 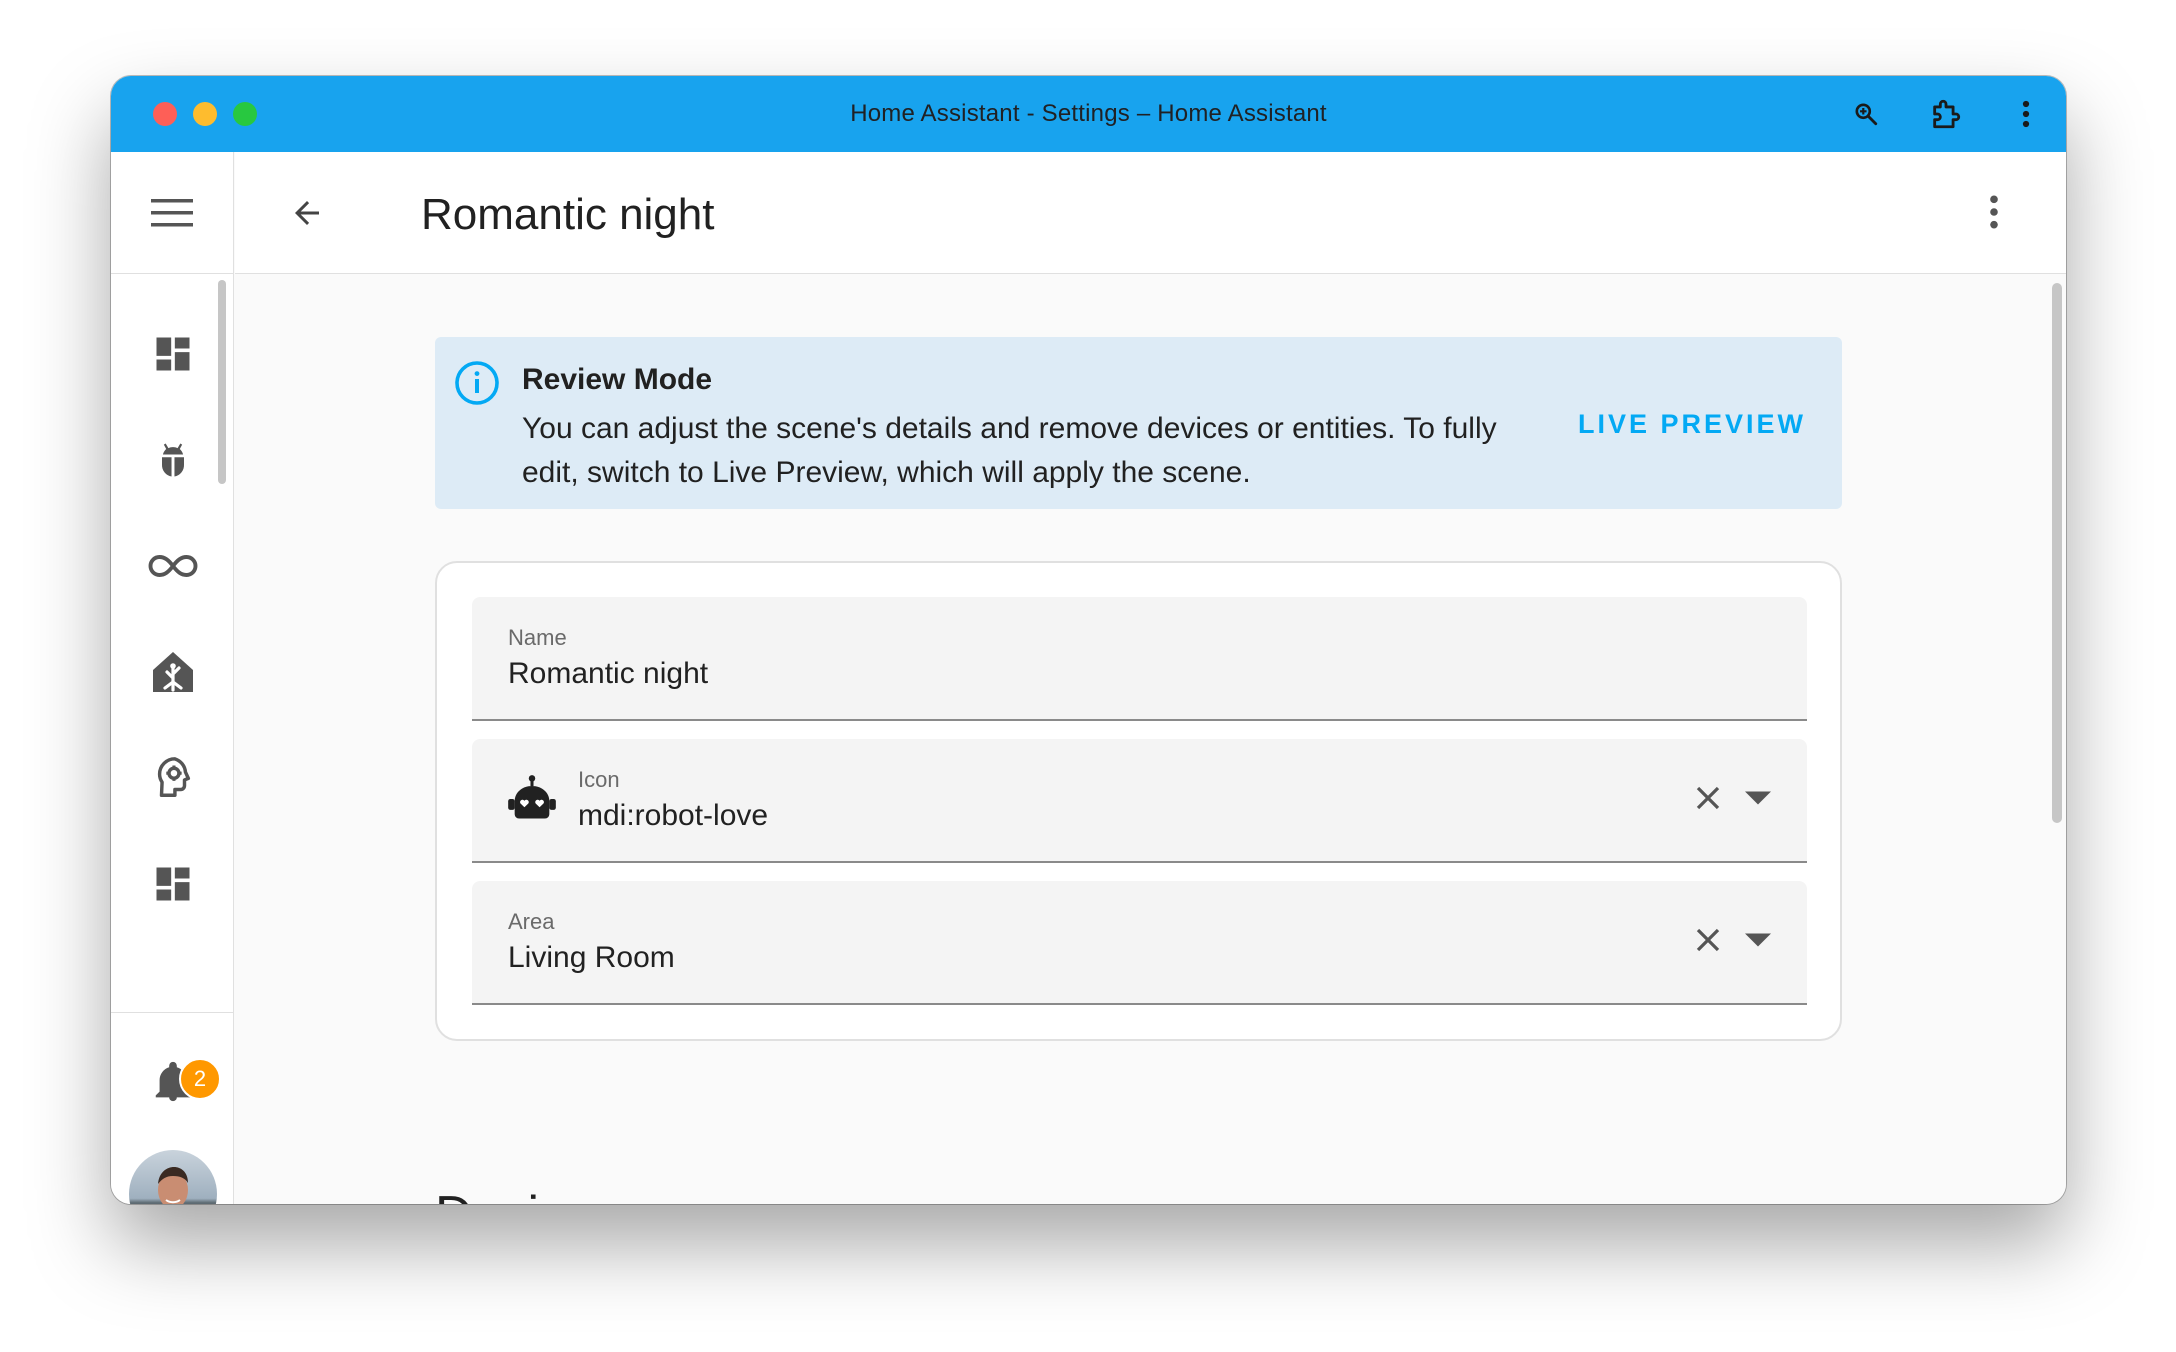 I want to click on hamburger-menu-icon, so click(x=172, y=212).